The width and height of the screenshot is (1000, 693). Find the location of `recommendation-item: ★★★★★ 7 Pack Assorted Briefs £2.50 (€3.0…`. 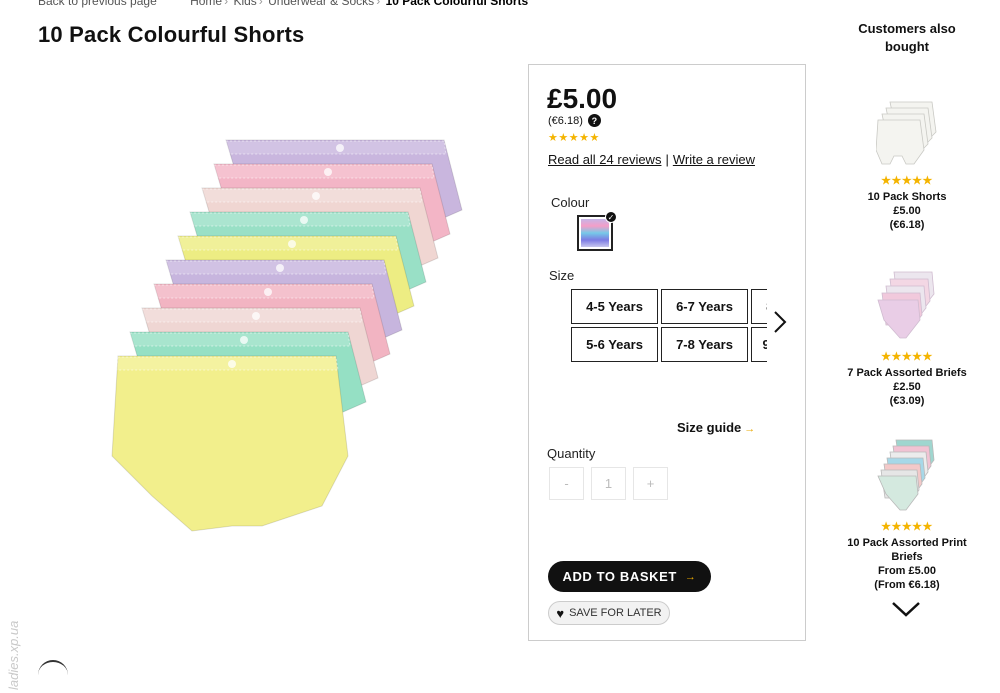

recommendation-item: ★★★★★ 7 Pack Assorted Briefs £2.50 (€3.0… is located at coordinates (907, 339).